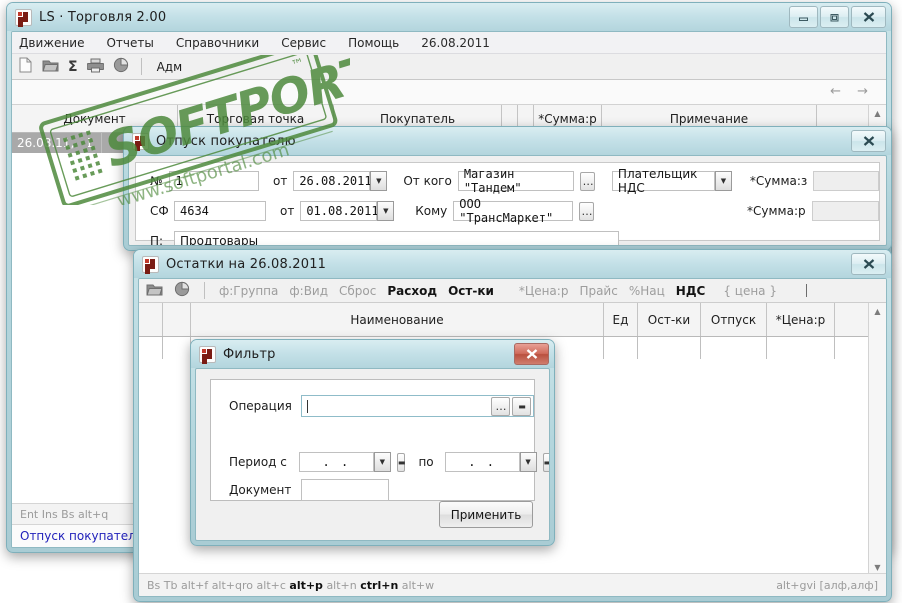 This screenshot has height=603, width=902. I want to click on to-input: ООО "ТрансМаркет", so click(513, 211).